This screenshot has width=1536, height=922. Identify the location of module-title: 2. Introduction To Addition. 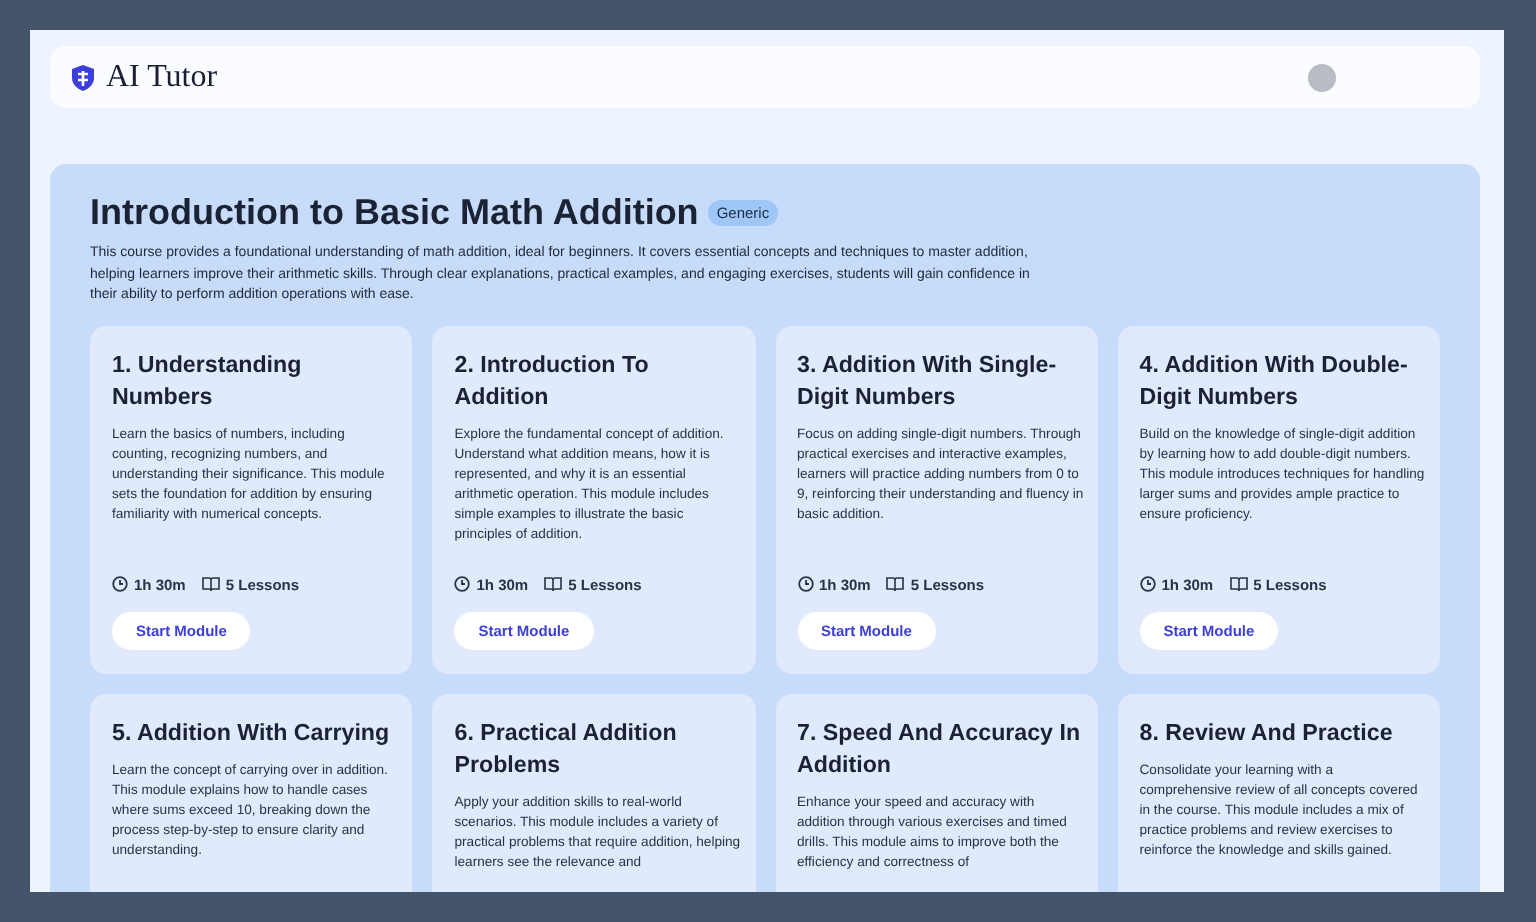
(552, 381).